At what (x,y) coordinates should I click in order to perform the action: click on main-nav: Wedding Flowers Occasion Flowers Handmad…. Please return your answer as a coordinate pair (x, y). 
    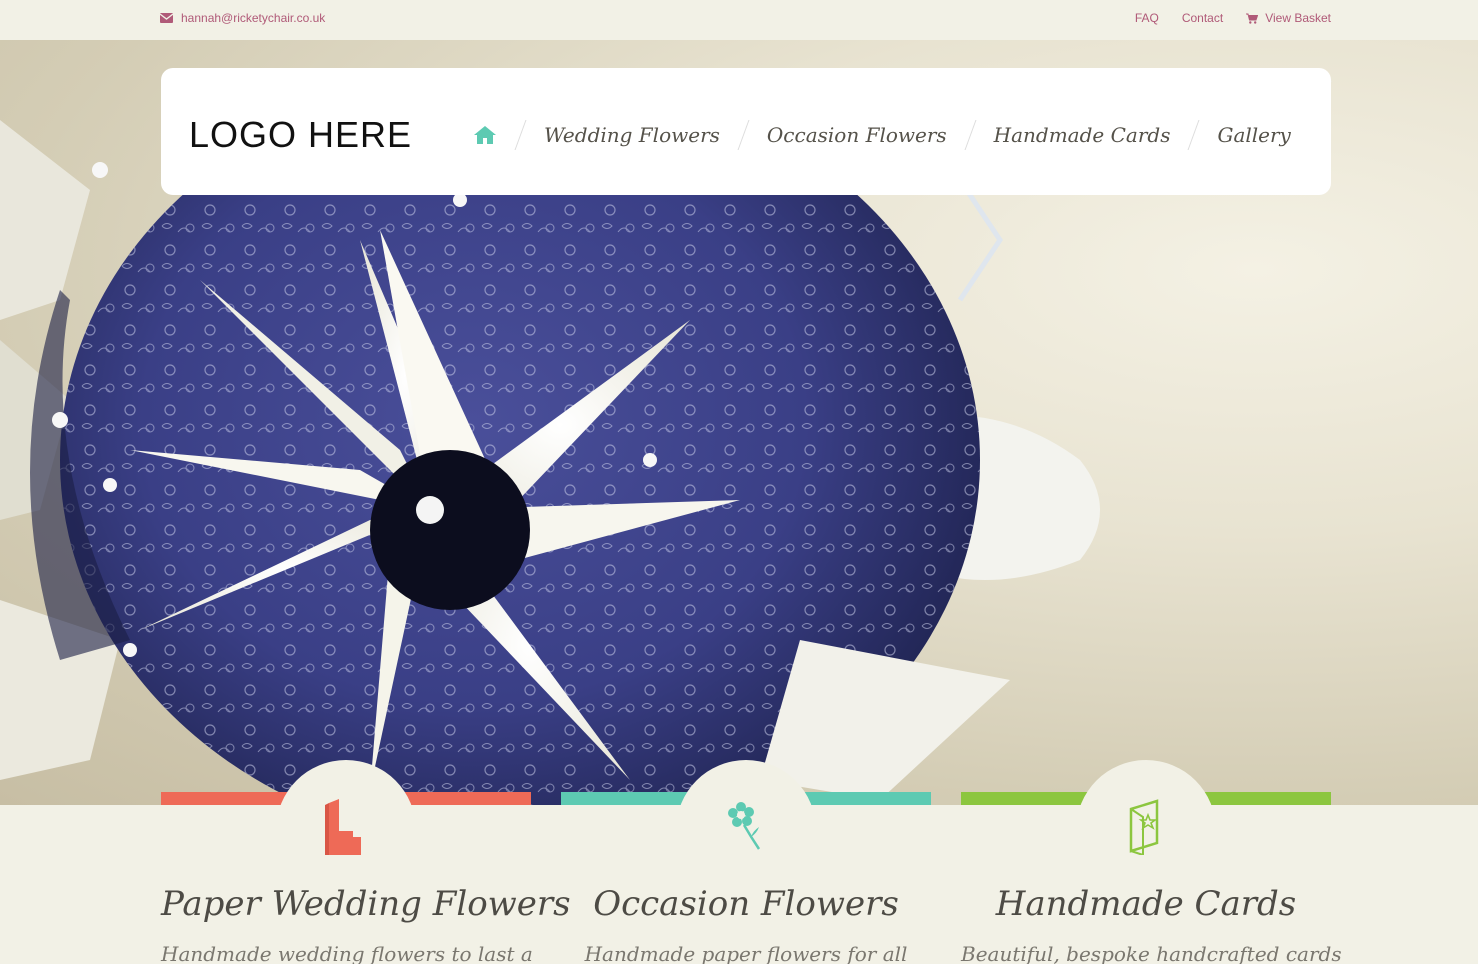
    Looking at the image, I should click on (882, 135).